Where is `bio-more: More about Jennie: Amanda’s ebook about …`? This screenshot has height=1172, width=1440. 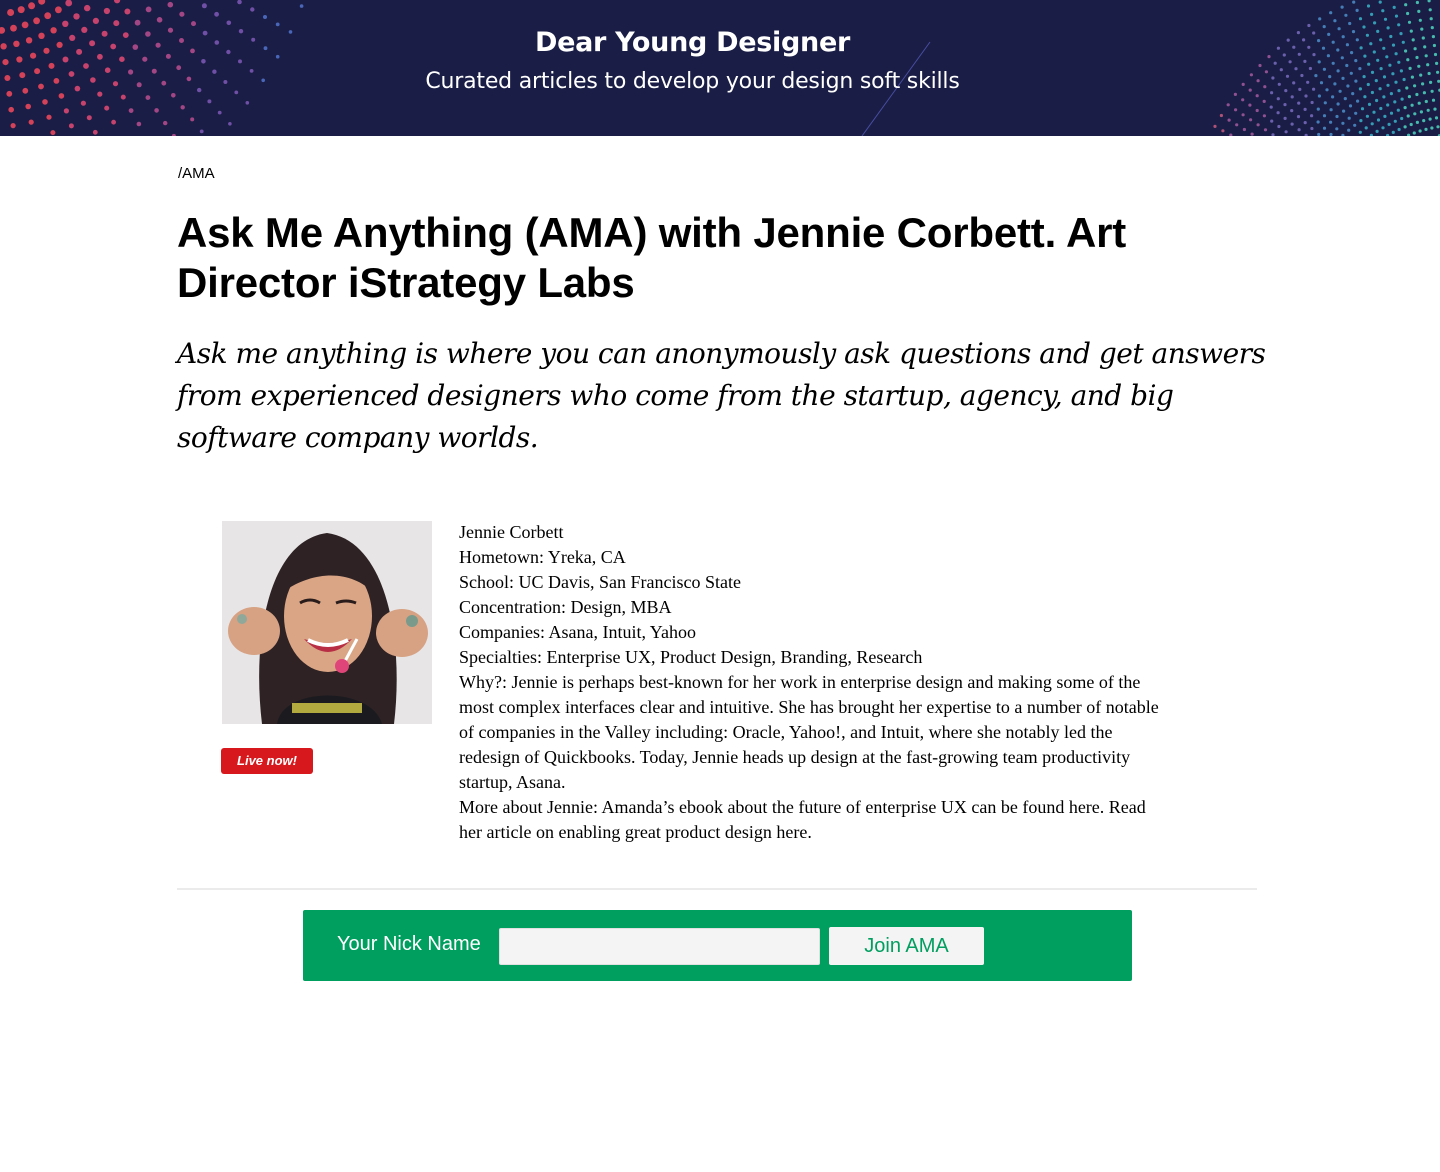 bio-more: More about Jennie: Amanda’s ebook about … is located at coordinates (802, 819).